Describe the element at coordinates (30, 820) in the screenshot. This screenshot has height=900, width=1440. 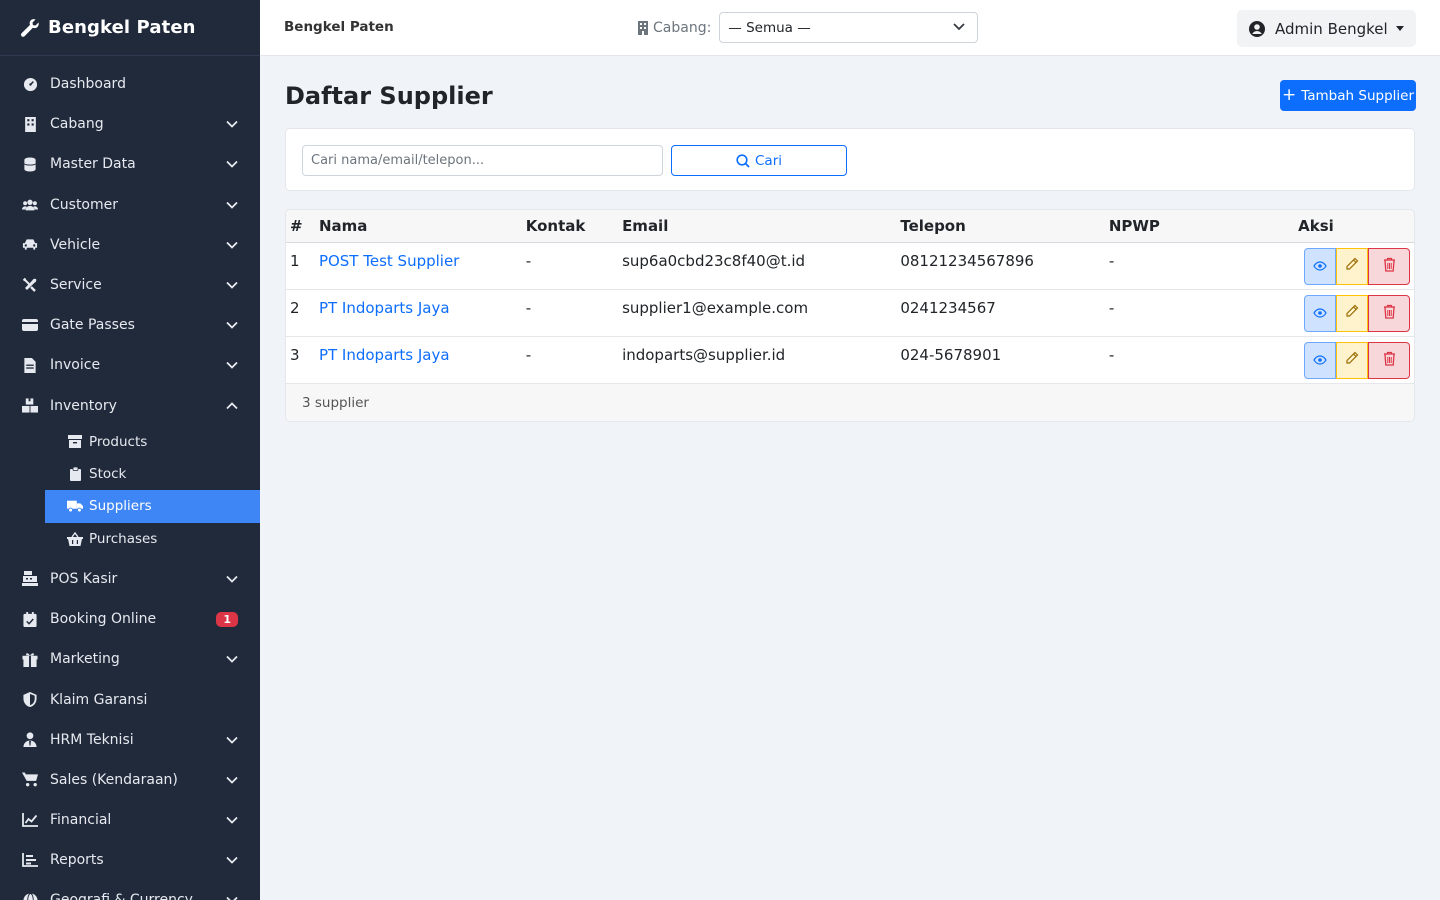
I see `chart-line-icon` at that location.